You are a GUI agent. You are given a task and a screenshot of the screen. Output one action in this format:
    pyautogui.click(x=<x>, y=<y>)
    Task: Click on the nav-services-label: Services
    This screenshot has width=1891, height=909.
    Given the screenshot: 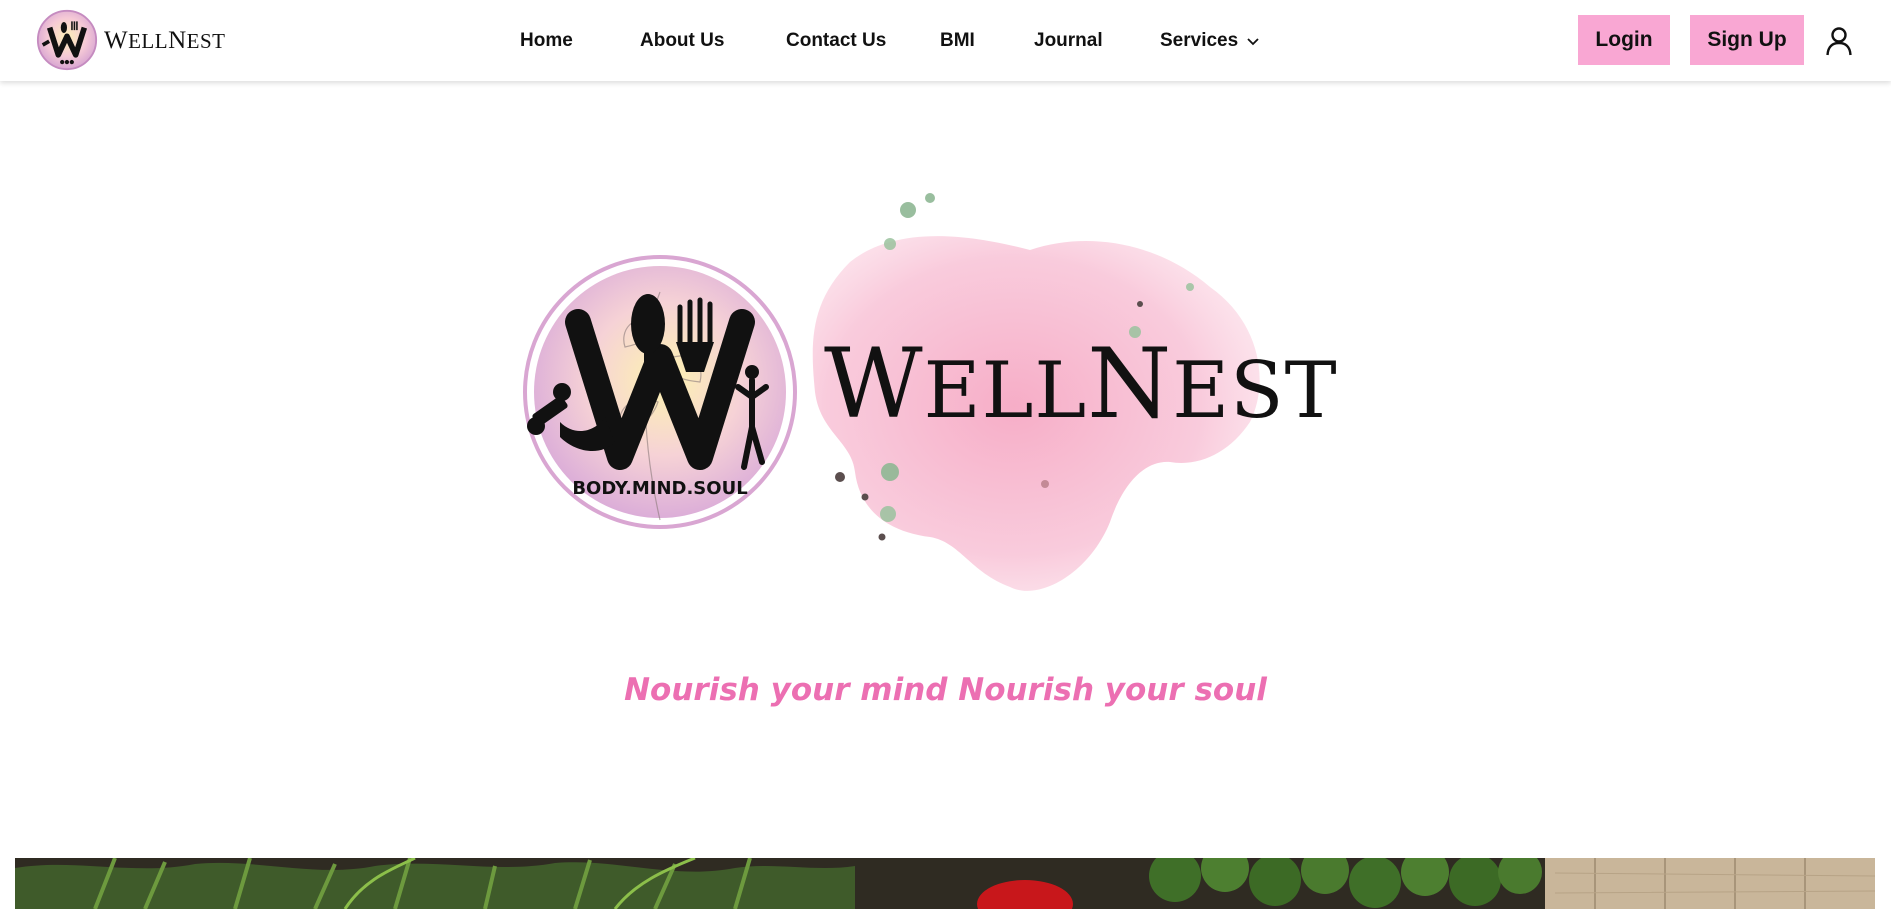 What is the action you would take?
    pyautogui.click(x=1199, y=40)
    